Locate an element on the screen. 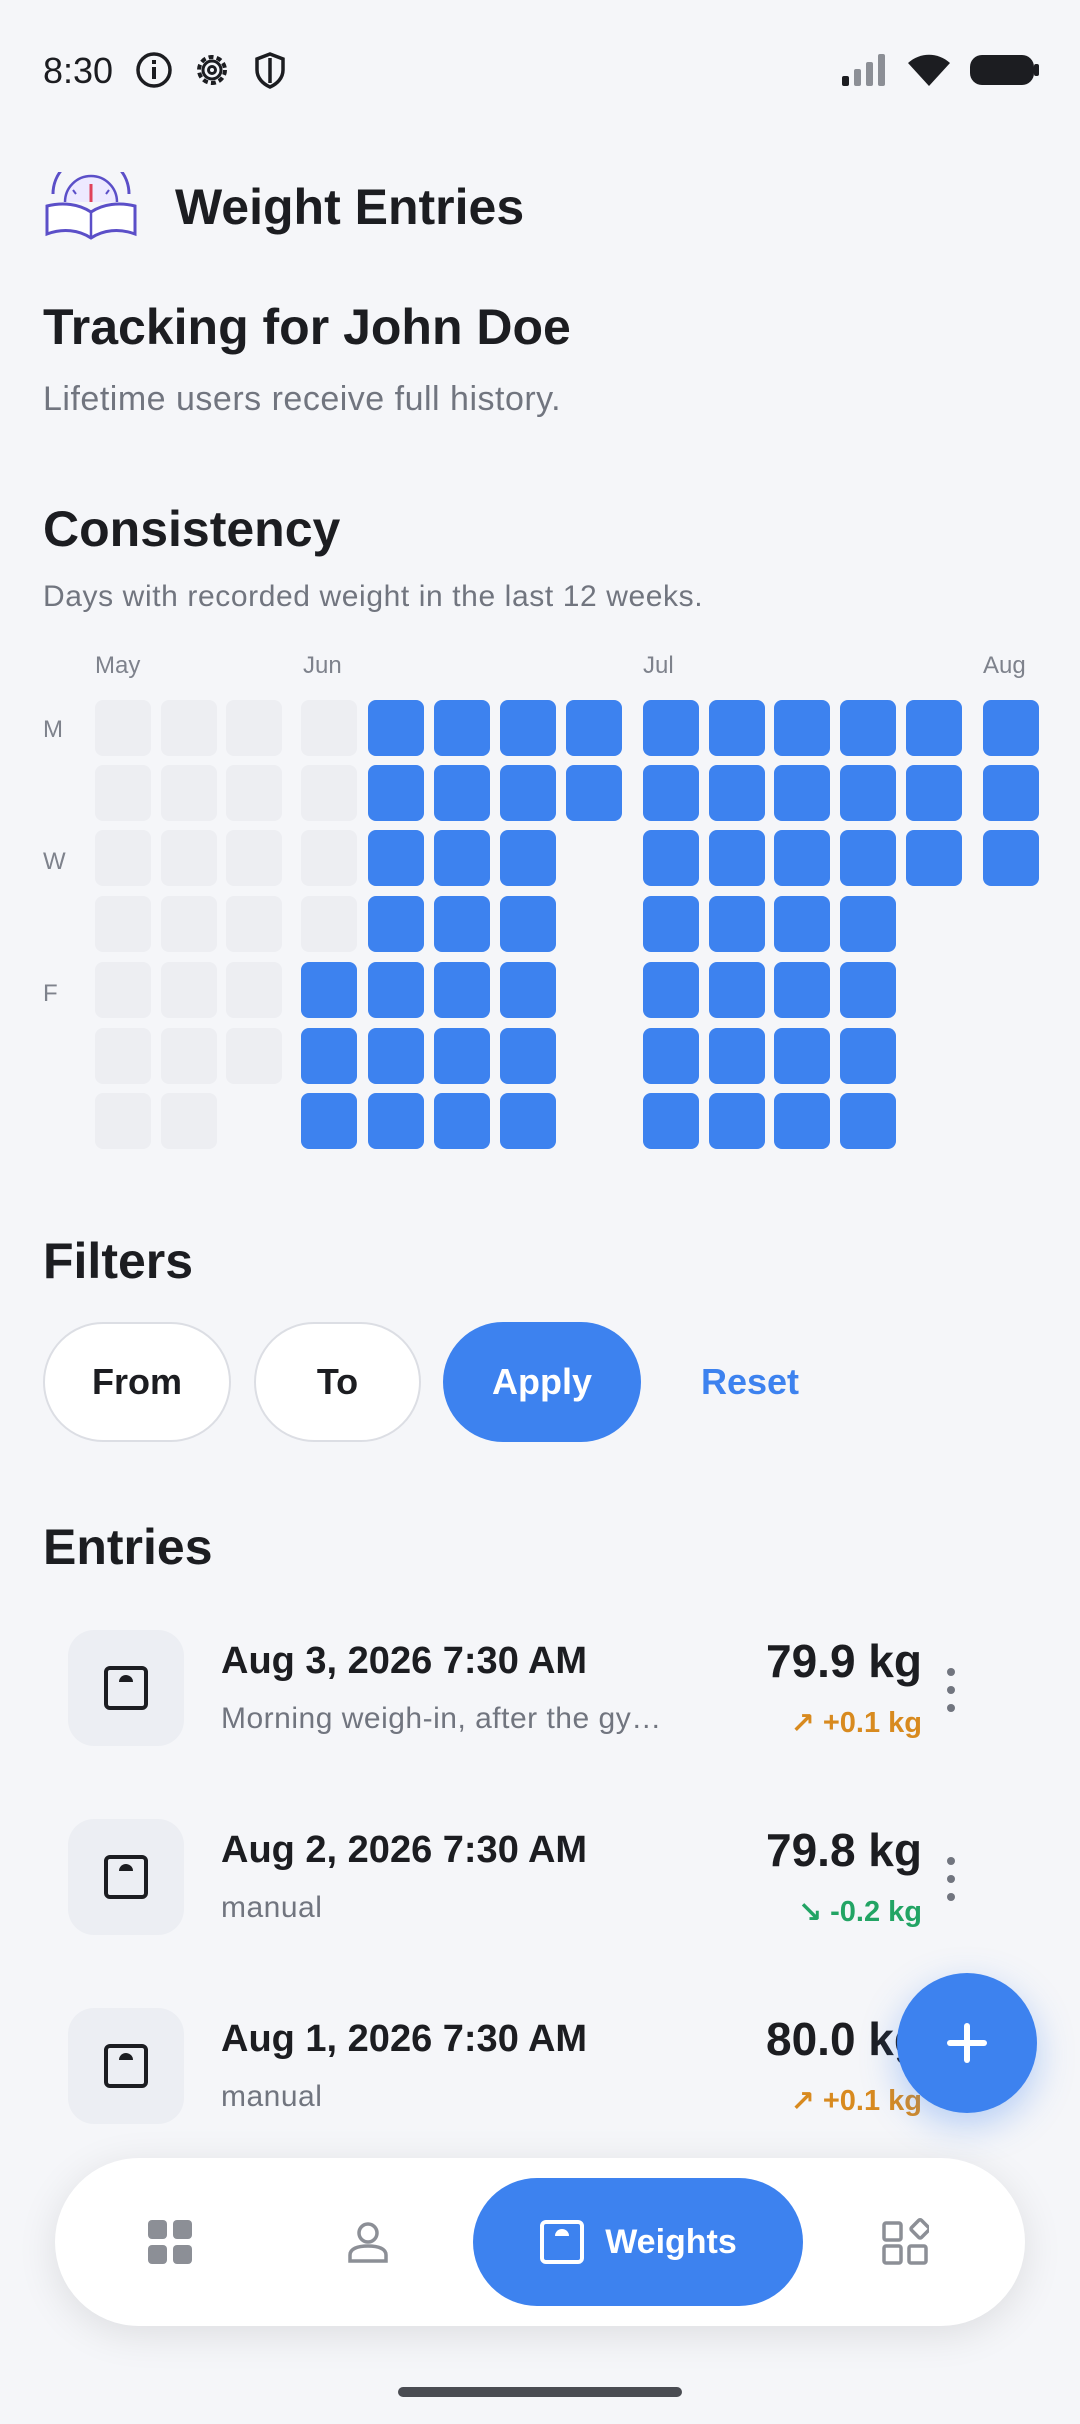 The width and height of the screenshot is (1080, 2424). entry-date: Aug 3, 2026 7:30 AM is located at coordinates (404, 1661).